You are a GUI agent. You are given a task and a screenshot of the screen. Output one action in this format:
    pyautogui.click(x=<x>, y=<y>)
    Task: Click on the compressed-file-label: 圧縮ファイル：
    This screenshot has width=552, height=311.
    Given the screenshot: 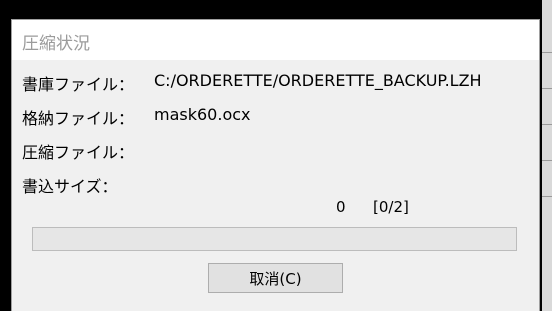 What is the action you would take?
    pyautogui.click(x=78, y=152)
    